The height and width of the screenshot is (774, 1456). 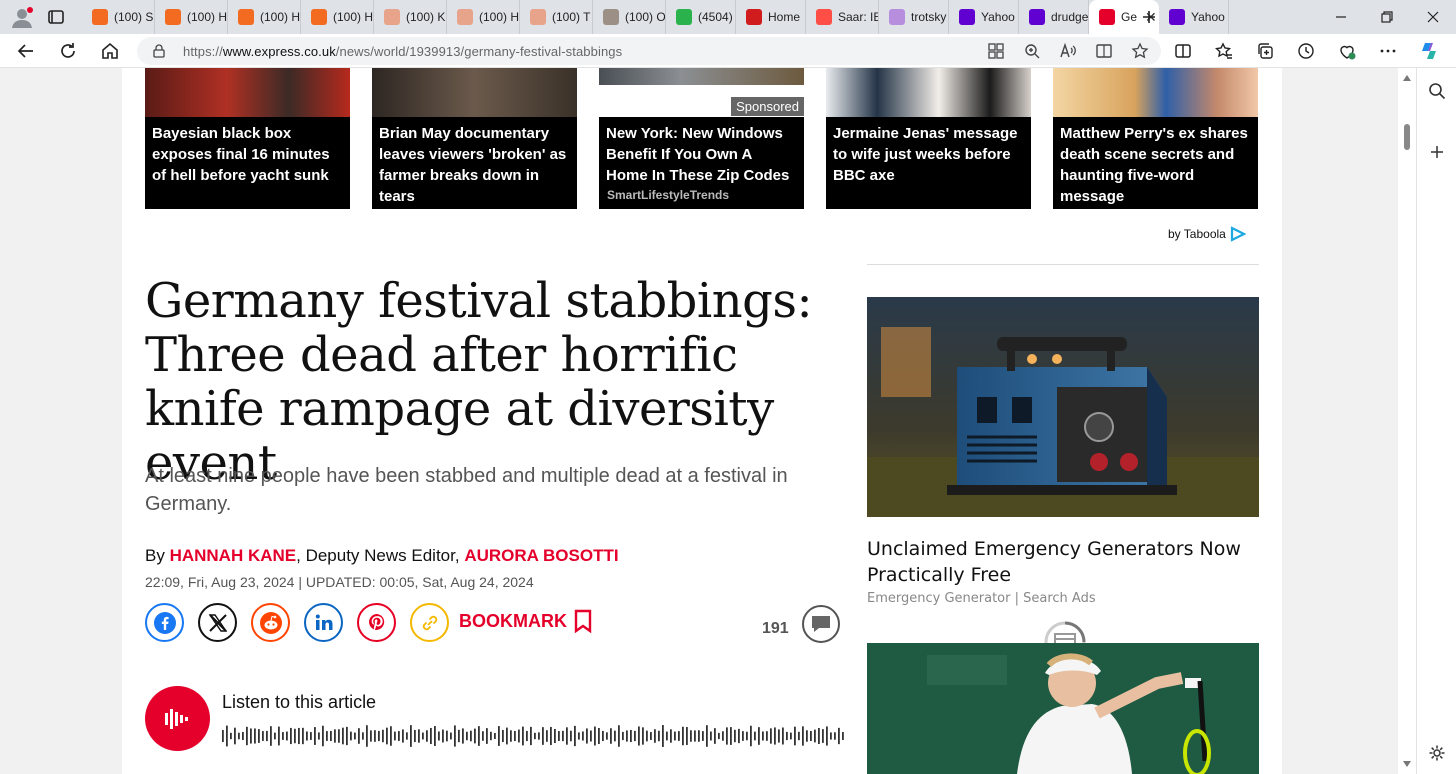 What do you see at coordinates (56, 17) in the screenshot?
I see `tab-actions-icon` at bounding box center [56, 17].